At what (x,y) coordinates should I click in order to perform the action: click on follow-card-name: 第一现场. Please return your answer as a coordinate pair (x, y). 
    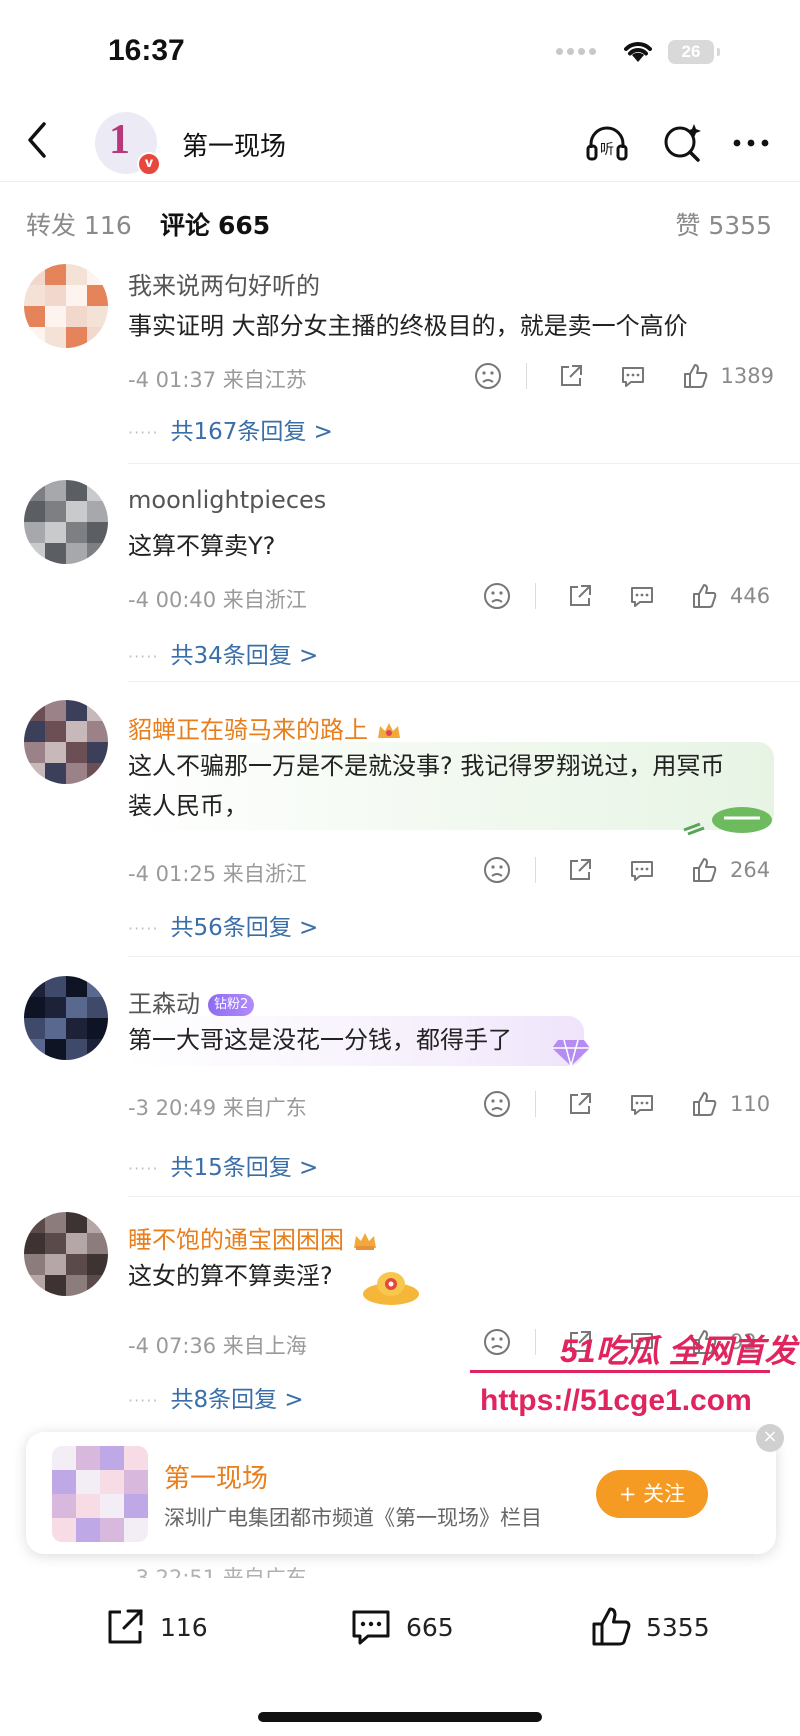
    Looking at the image, I should click on (216, 1479).